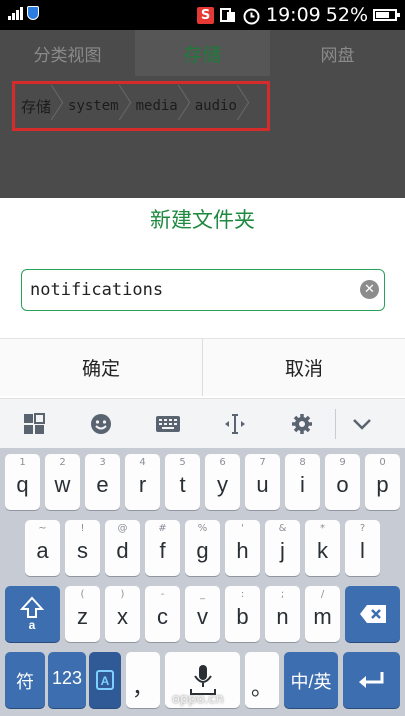 The height and width of the screenshot is (716, 405). Describe the element at coordinates (25, 680) in the screenshot. I see `symbol-key: 符` at that location.